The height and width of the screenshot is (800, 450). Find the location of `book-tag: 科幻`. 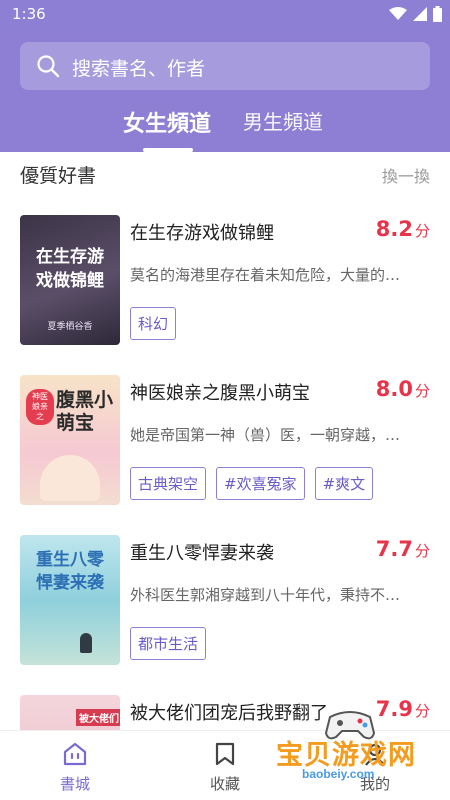

book-tag: 科幻 is located at coordinates (153, 323).